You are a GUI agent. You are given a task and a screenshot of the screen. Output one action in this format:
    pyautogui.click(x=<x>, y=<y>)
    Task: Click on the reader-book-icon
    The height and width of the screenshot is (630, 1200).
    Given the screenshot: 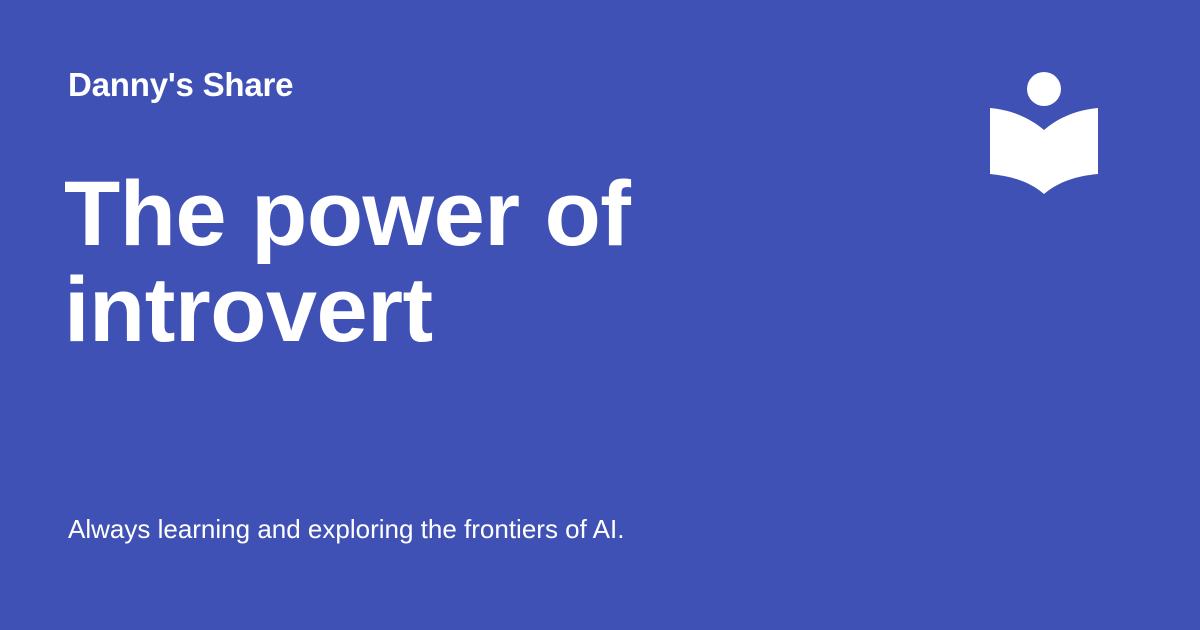 What is the action you would take?
    pyautogui.click(x=1044, y=133)
    